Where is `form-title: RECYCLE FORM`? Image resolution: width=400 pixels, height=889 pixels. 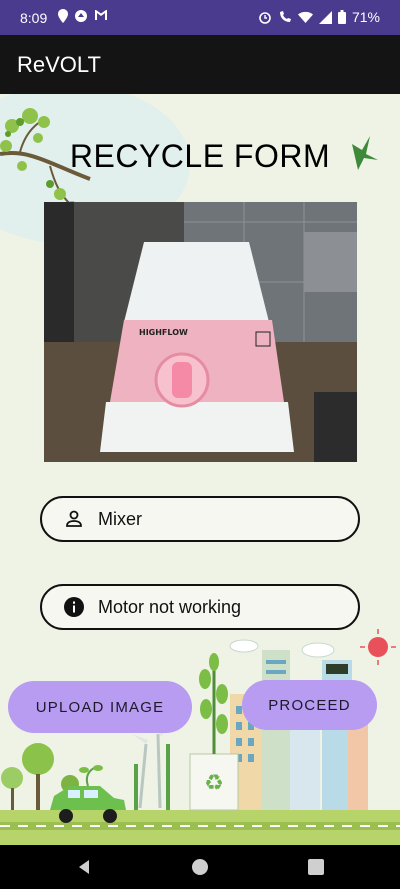
form-title: RECYCLE FORM is located at coordinates (200, 156).